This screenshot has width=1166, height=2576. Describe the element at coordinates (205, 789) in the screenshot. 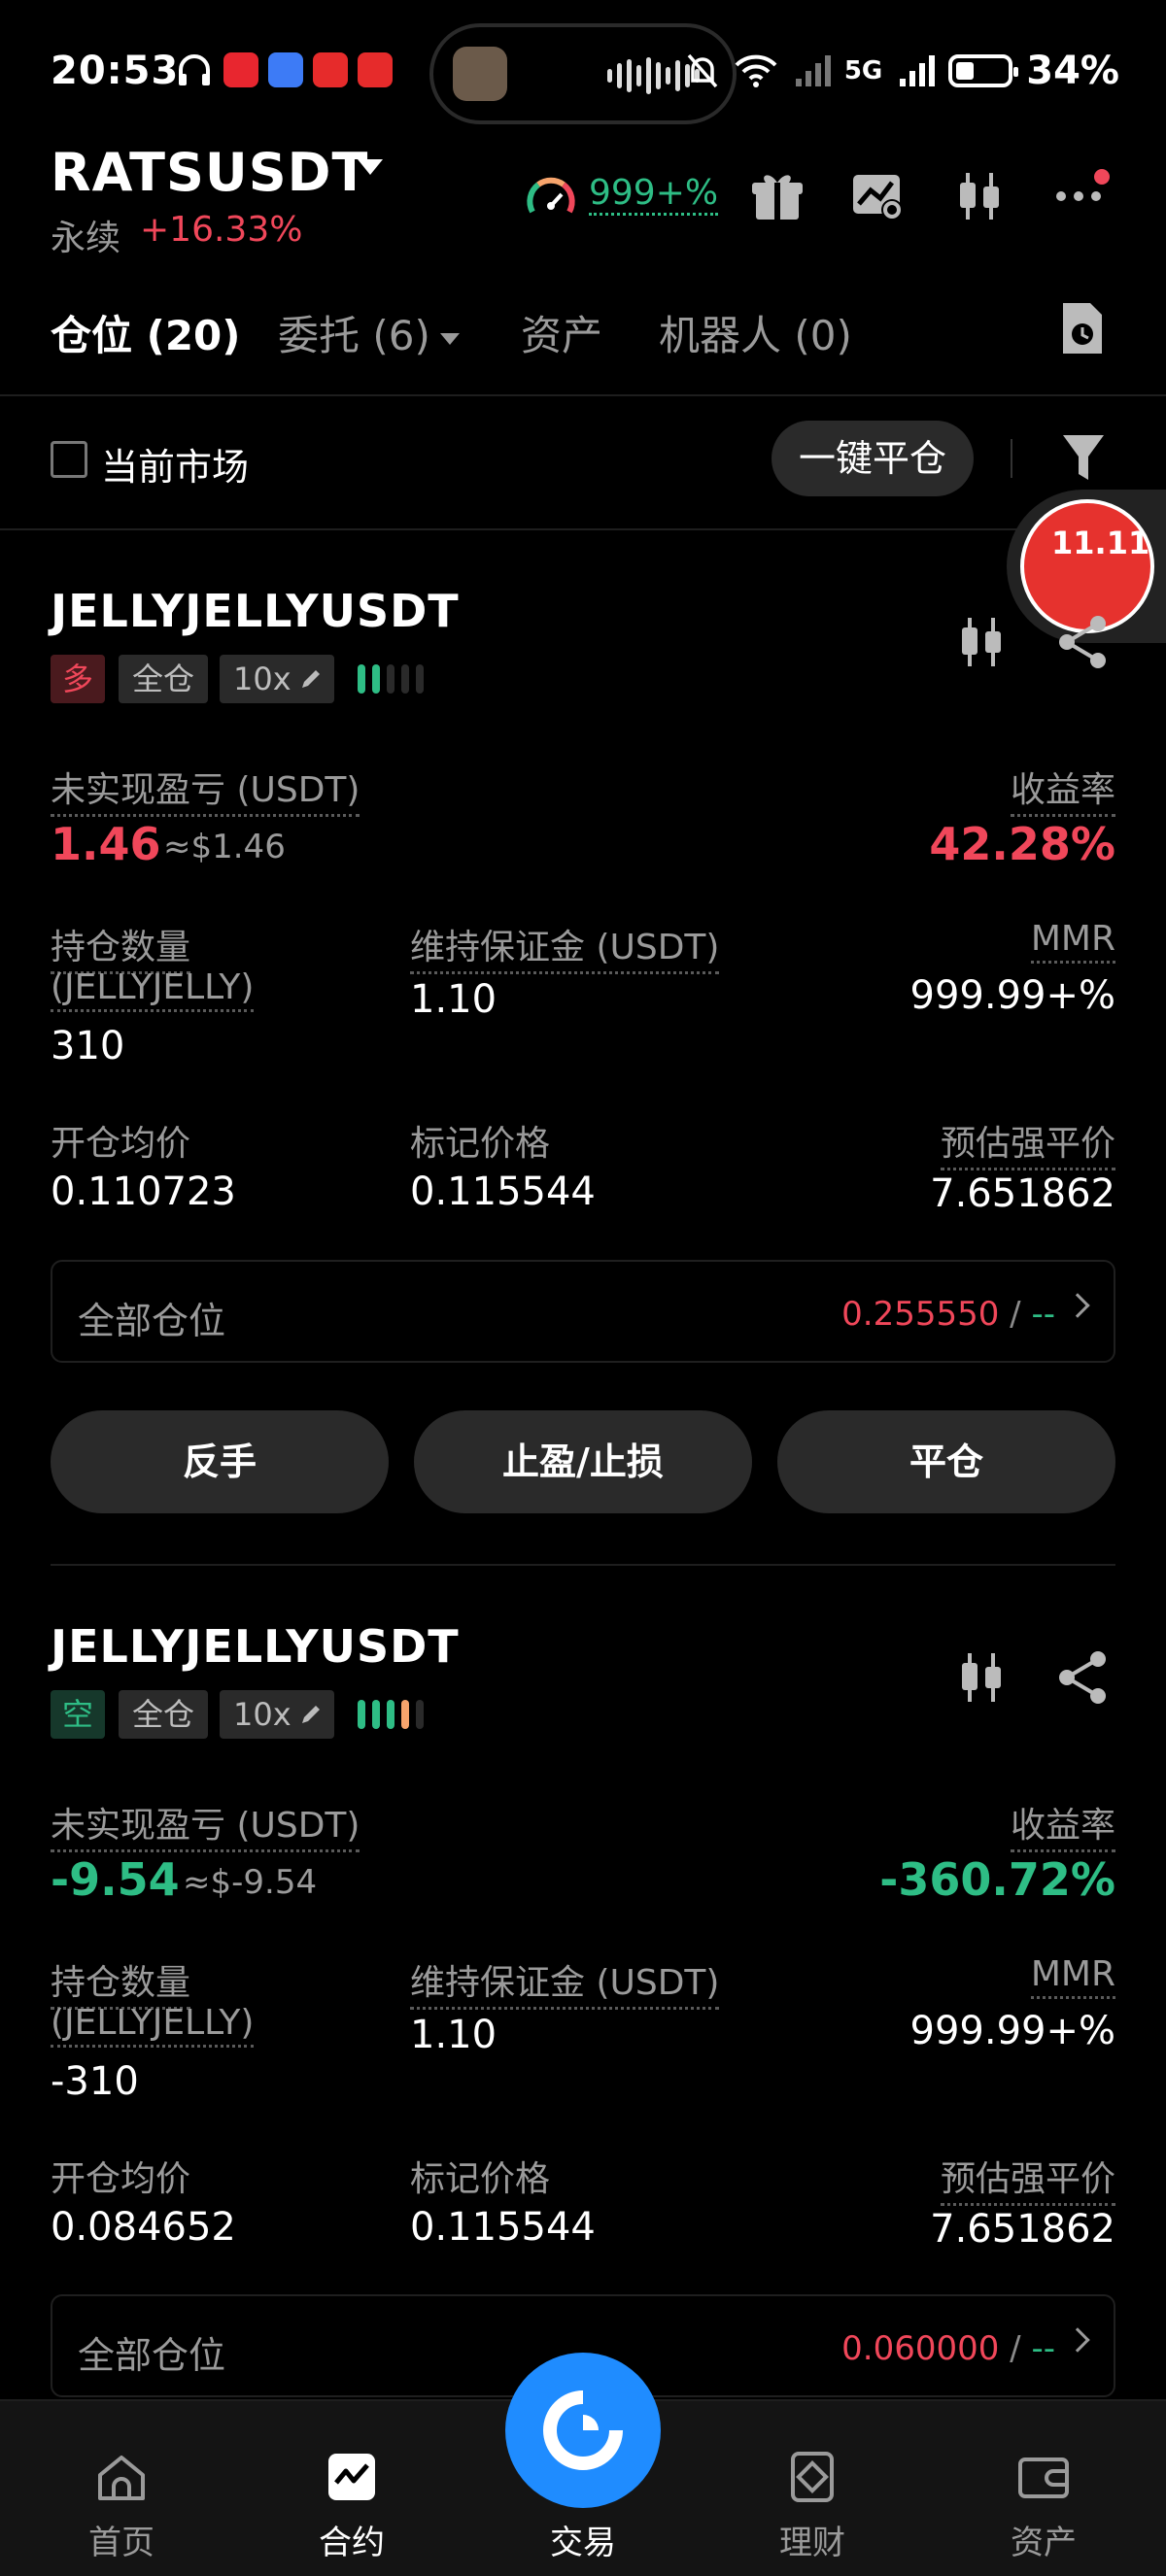

I see `unrealized-pnl-label: 未实现盈亏 (USDT)` at that location.